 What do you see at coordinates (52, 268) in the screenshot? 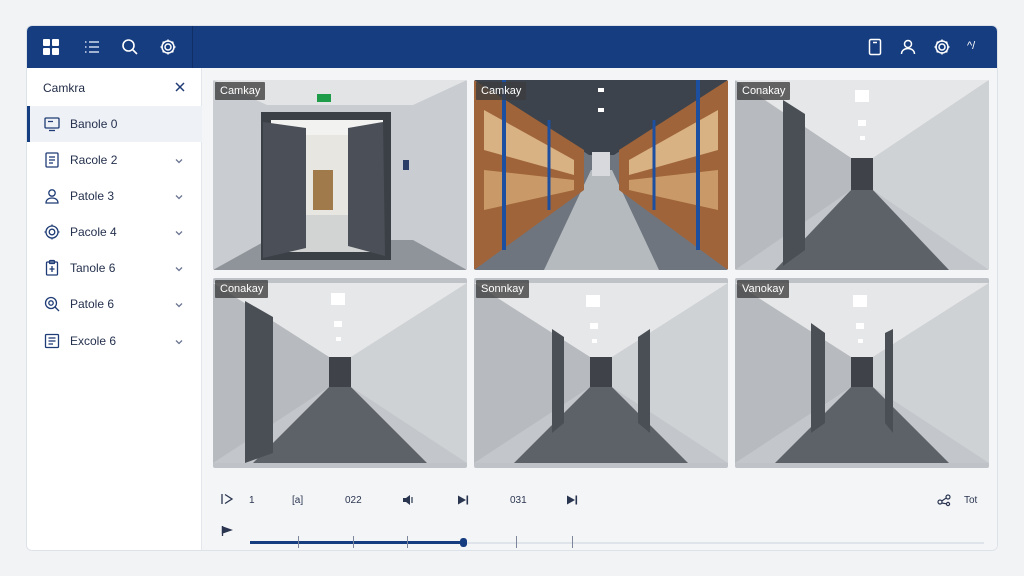
I see `clipboard-icon` at bounding box center [52, 268].